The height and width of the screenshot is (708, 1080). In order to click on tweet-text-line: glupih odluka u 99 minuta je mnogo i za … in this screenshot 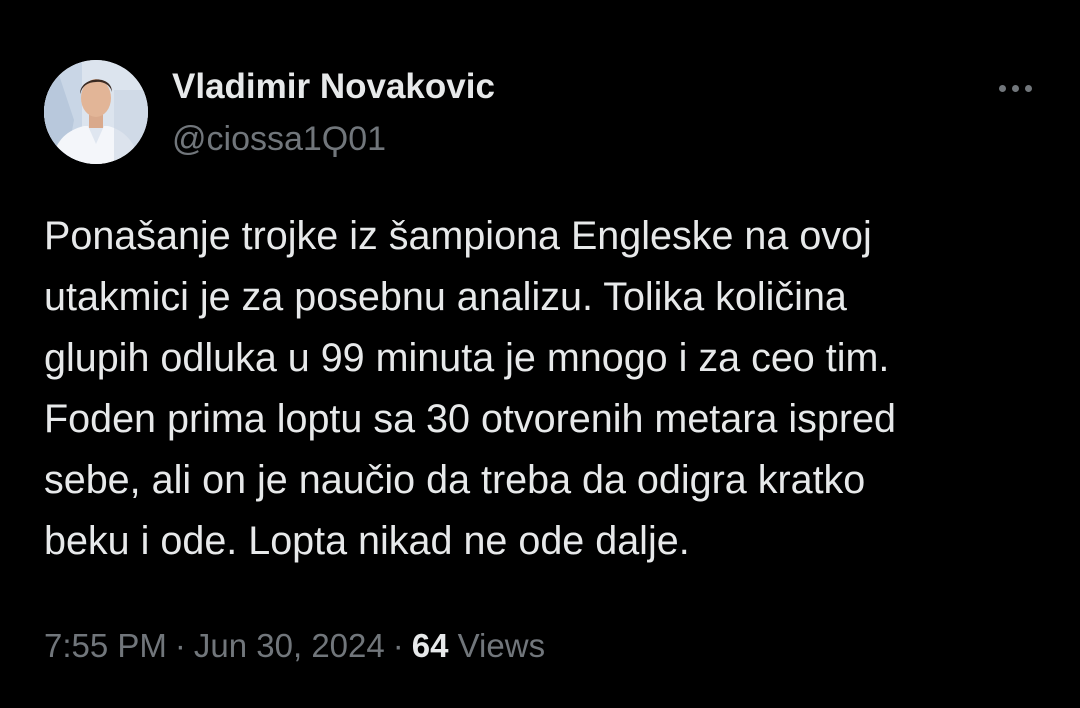, I will do `click(467, 358)`.